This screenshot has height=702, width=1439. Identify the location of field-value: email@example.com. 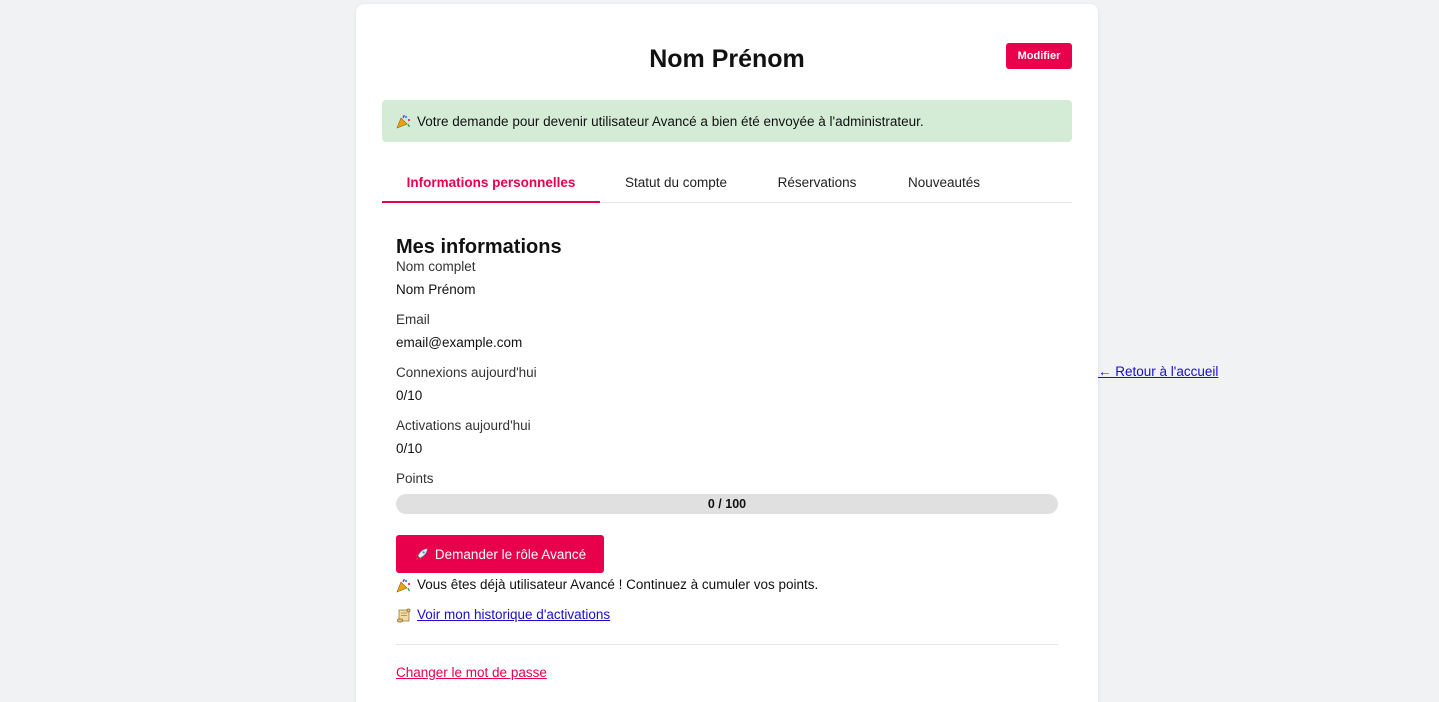
(459, 342).